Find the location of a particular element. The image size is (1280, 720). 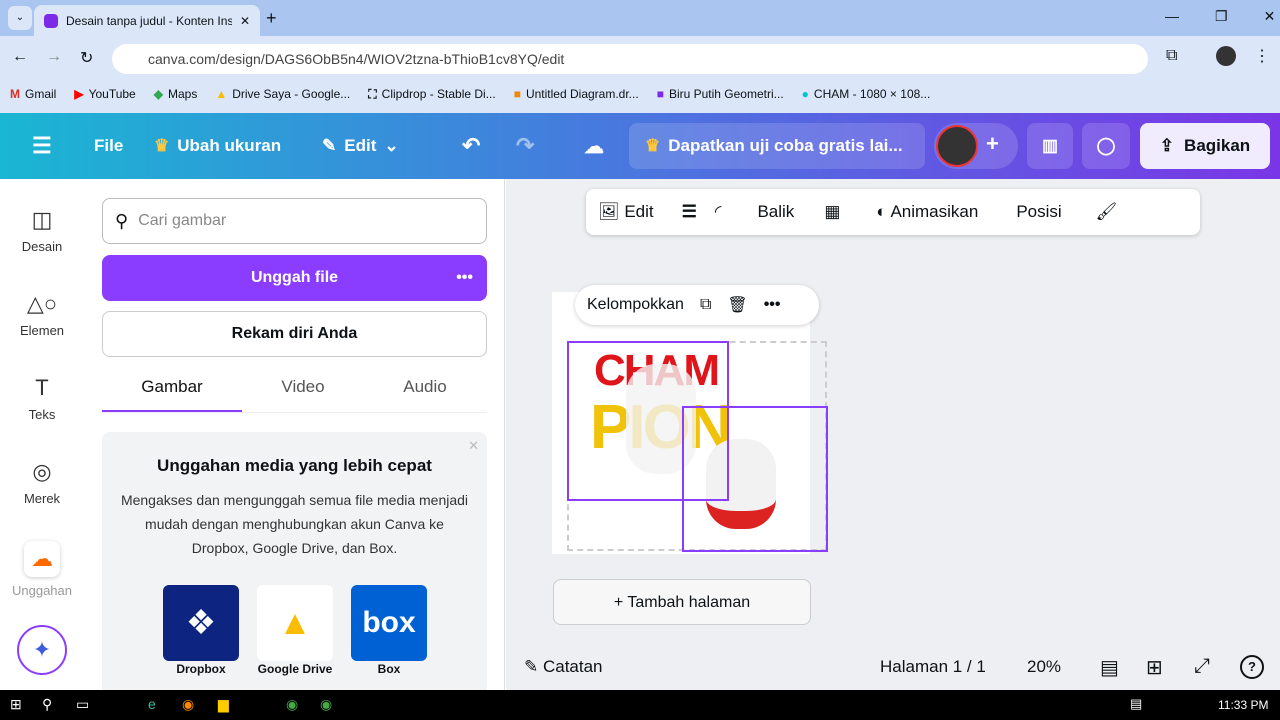

upload-file-button: Unggah file ••• is located at coordinates (294, 278).